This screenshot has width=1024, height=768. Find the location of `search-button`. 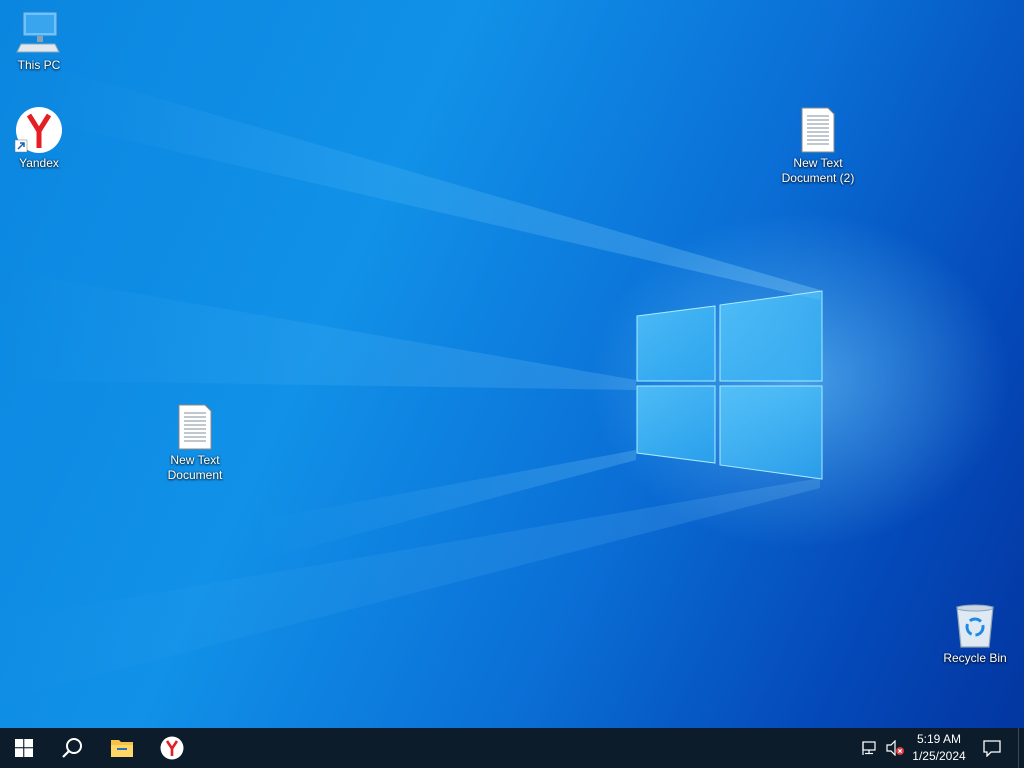

search-button is located at coordinates (72, 748).